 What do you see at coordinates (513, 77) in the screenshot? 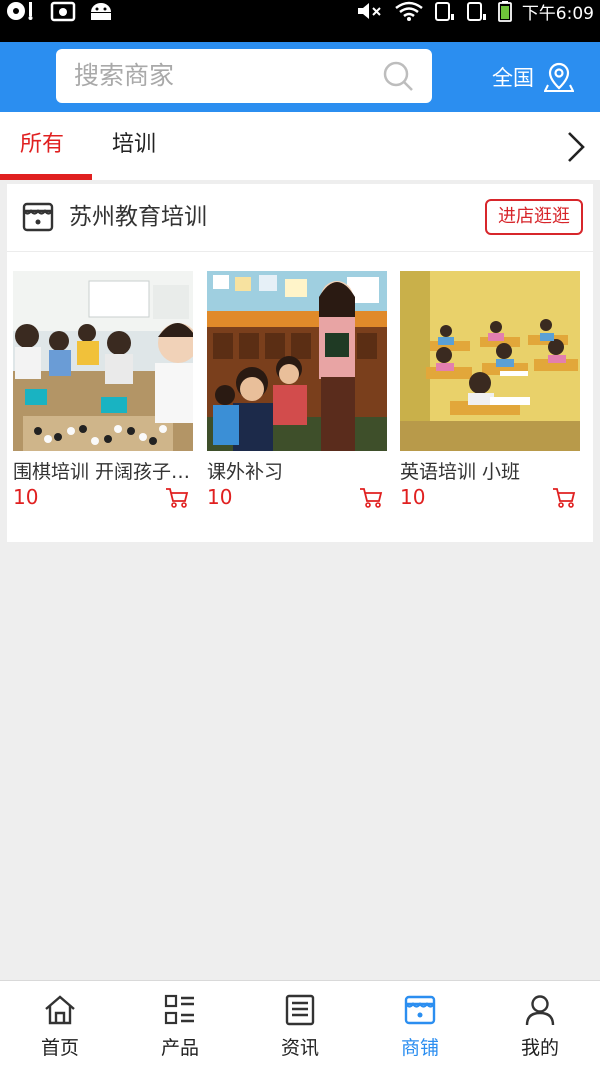
I see `region-label: 全国` at bounding box center [513, 77].